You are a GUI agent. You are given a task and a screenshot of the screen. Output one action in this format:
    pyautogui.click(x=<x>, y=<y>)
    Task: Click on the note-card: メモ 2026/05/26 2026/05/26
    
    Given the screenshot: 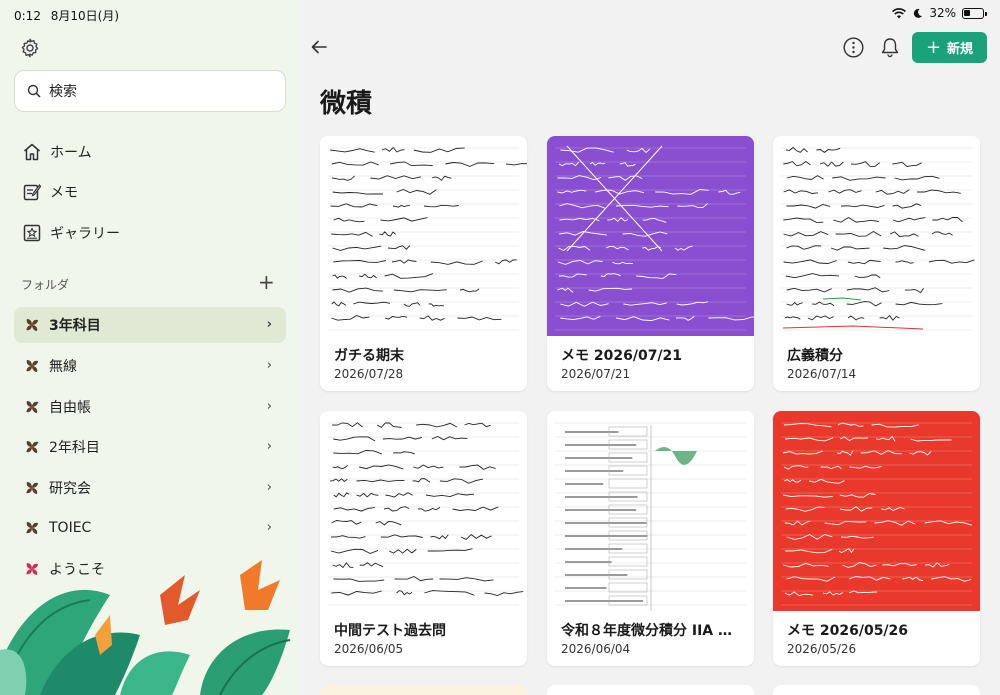 What is the action you would take?
    pyautogui.click(x=876, y=538)
    